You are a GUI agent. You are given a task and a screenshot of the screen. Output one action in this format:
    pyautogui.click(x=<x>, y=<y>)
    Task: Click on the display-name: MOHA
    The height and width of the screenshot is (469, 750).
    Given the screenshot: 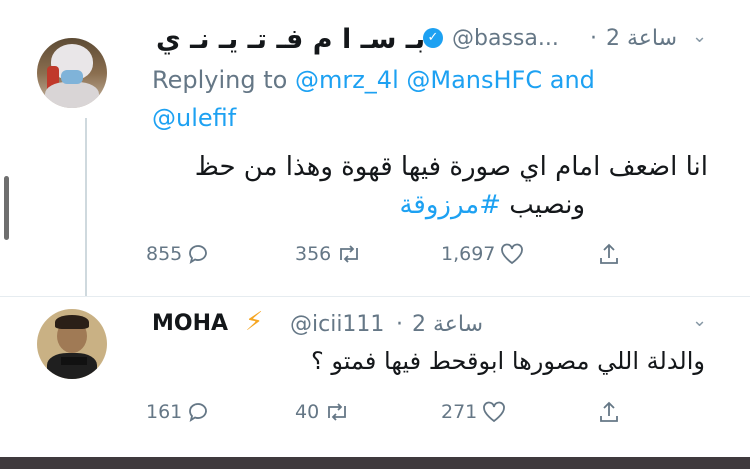 What is the action you would take?
    pyautogui.click(x=190, y=323)
    